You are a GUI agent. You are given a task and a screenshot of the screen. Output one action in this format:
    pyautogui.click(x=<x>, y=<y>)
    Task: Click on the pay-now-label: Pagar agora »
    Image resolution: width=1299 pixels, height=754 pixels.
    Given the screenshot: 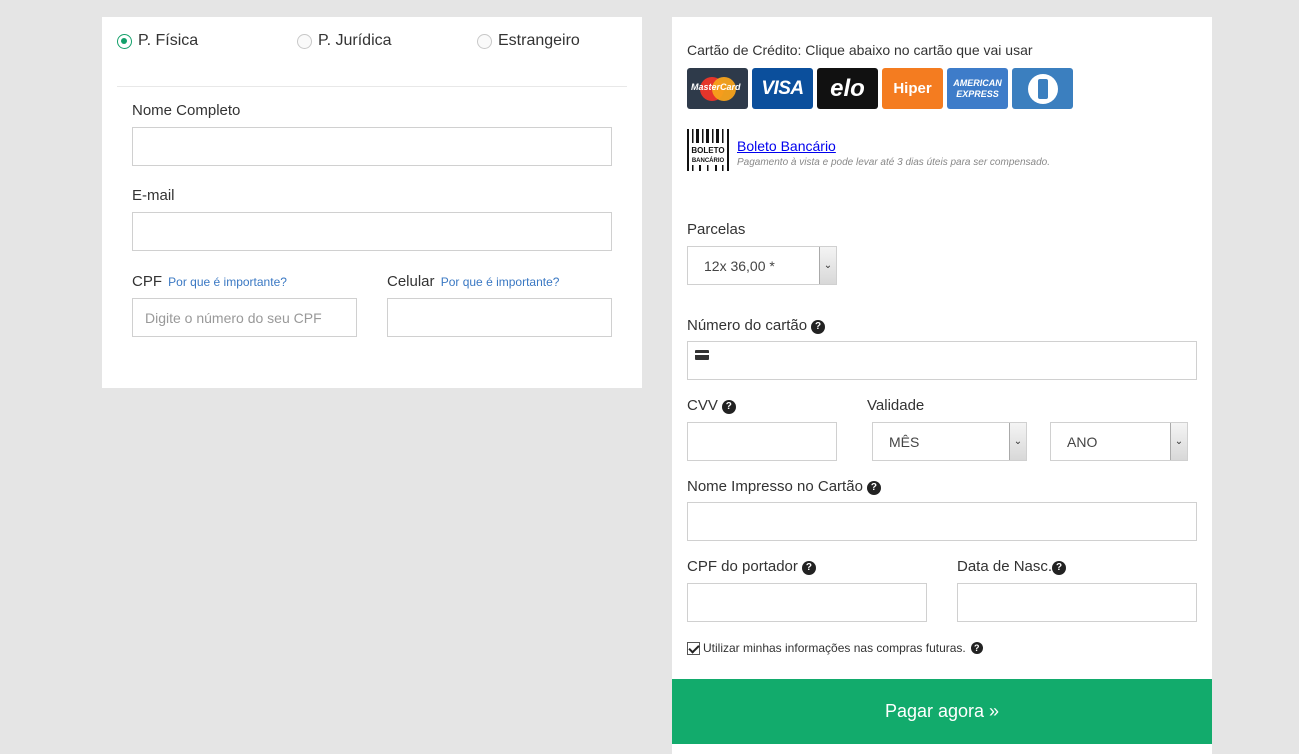 What is the action you would take?
    pyautogui.click(x=942, y=711)
    